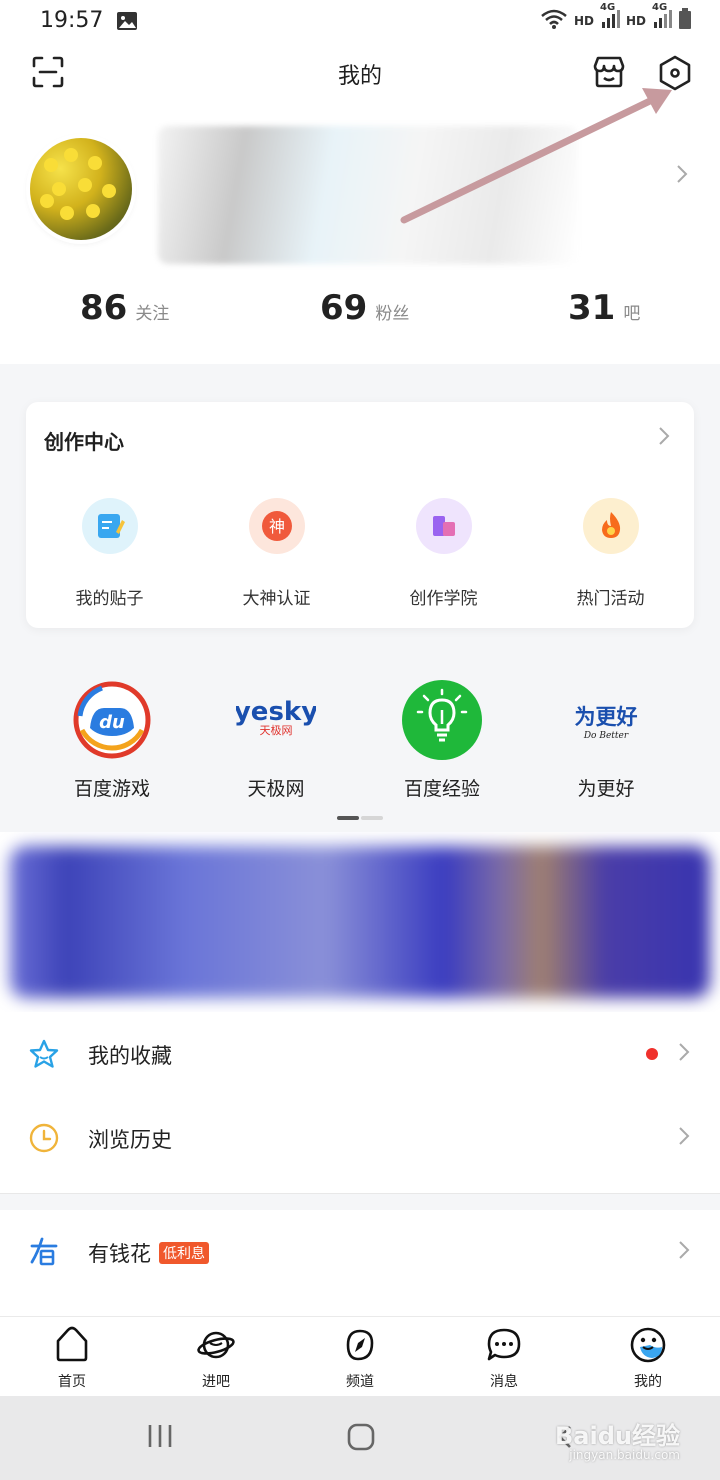  I want to click on username-blurred, so click(368, 195).